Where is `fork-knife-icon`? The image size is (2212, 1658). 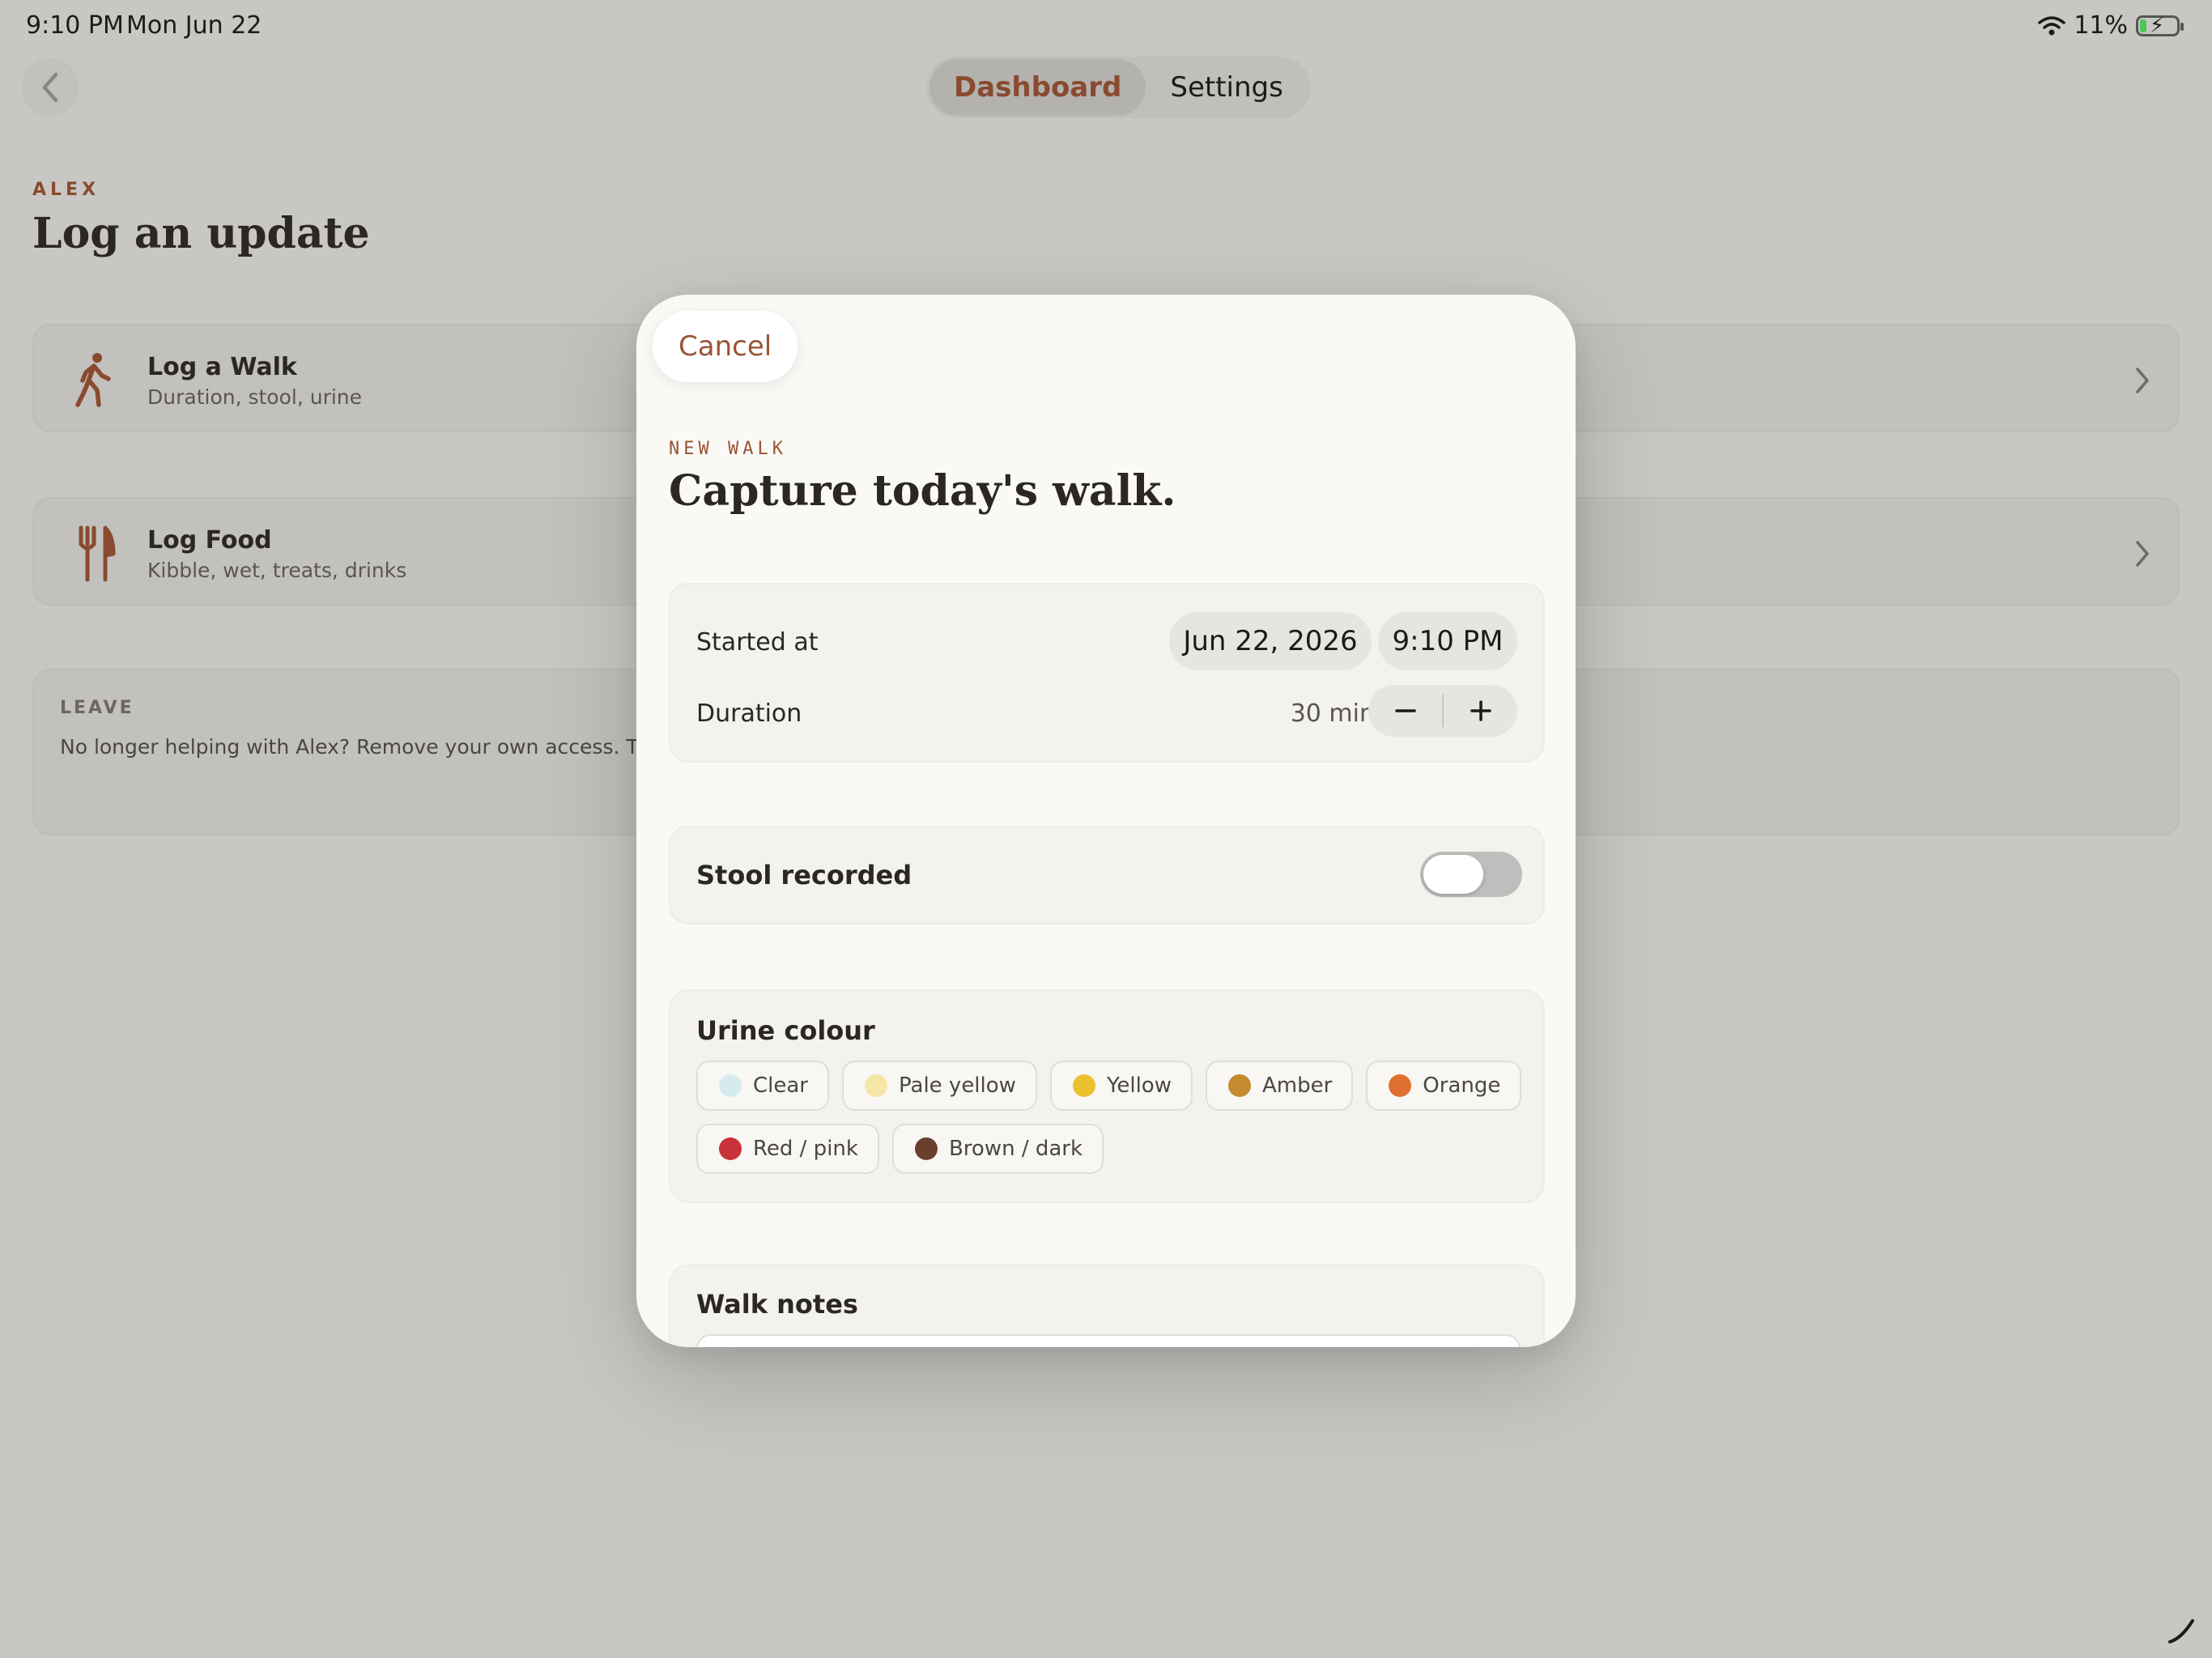 fork-knife-icon is located at coordinates (98, 553).